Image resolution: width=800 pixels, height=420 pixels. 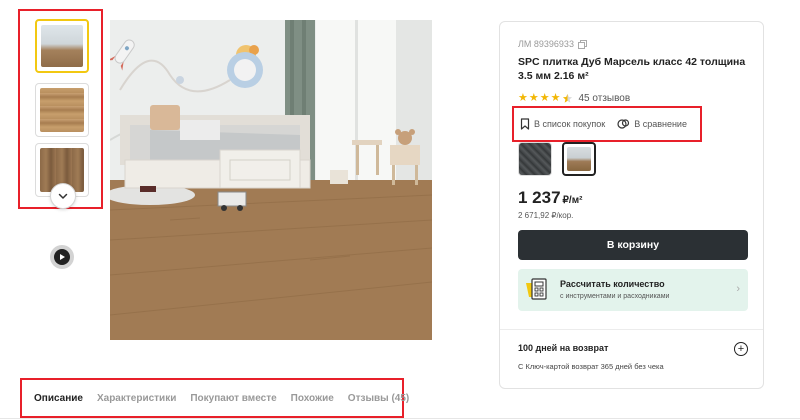 I want to click on play-video-button, so click(x=62, y=257).